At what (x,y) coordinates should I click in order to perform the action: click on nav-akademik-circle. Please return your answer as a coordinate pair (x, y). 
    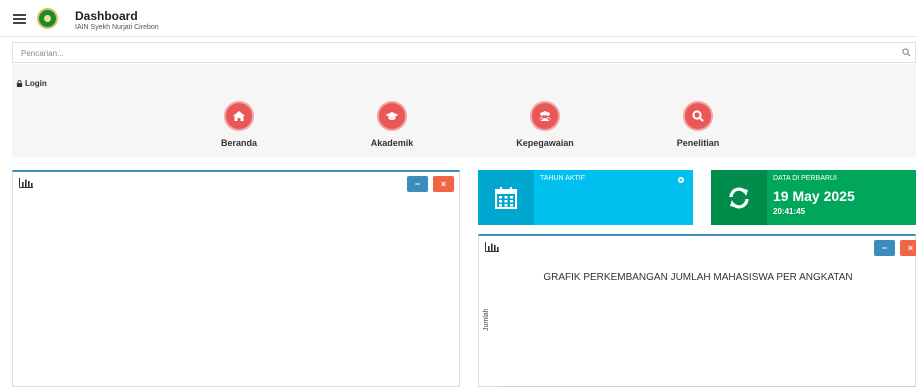
    Looking at the image, I should click on (392, 116).